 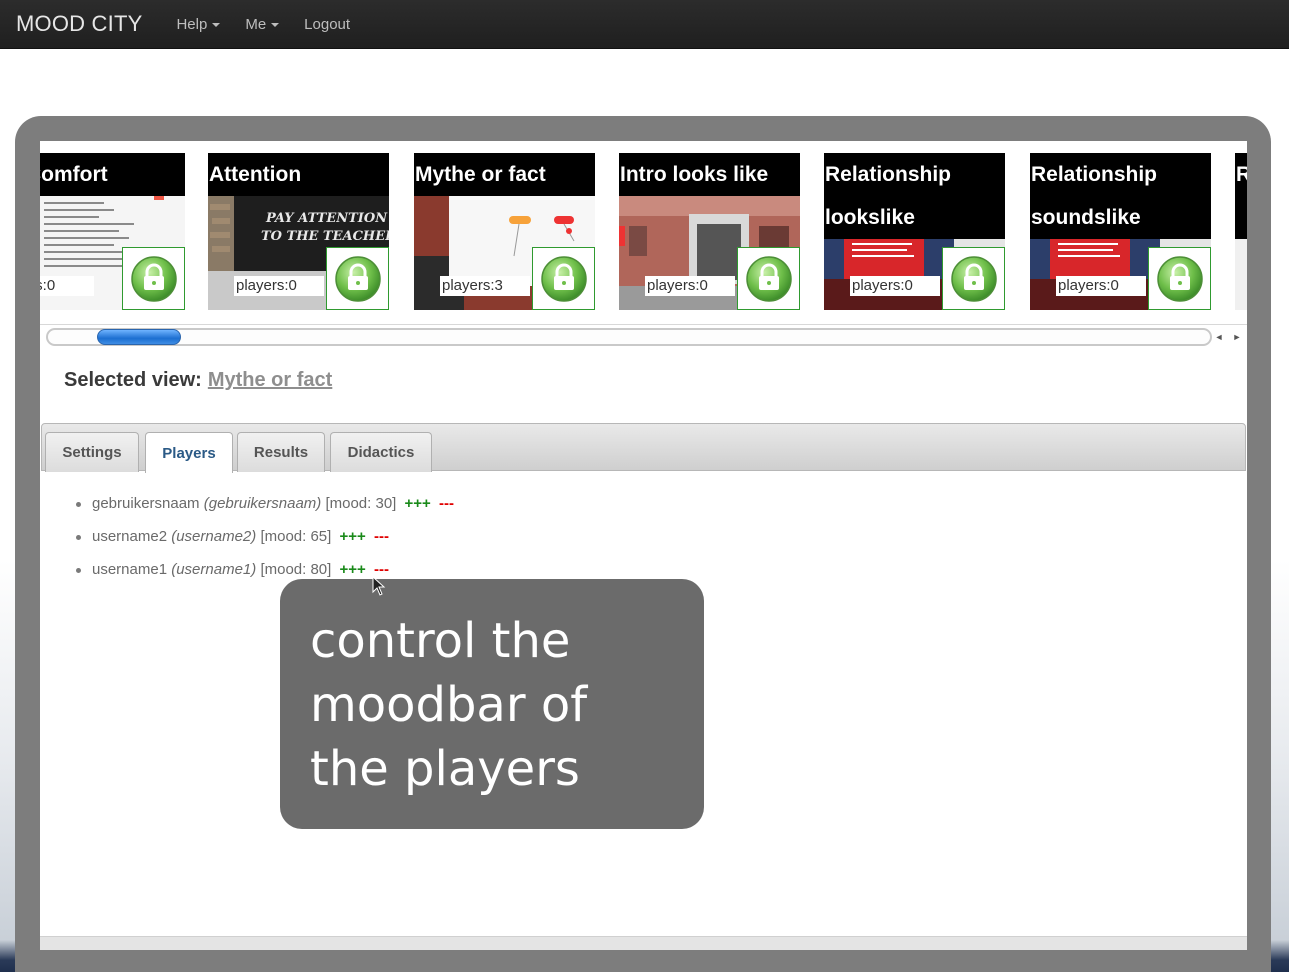 What do you see at coordinates (629, 337) in the screenshot?
I see `carousel-scrollbar-track` at bounding box center [629, 337].